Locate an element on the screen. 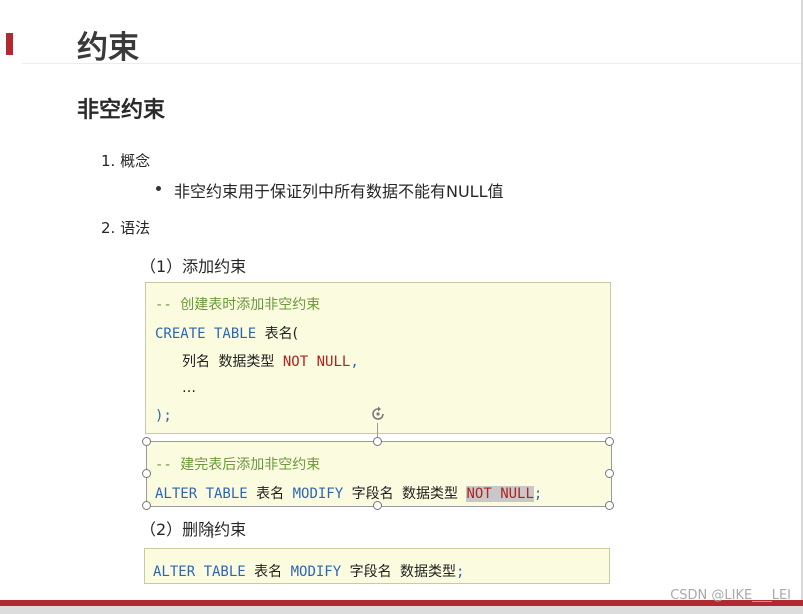  code-line-comment: -- 创建表时添加非空约束 is located at coordinates (238, 305).